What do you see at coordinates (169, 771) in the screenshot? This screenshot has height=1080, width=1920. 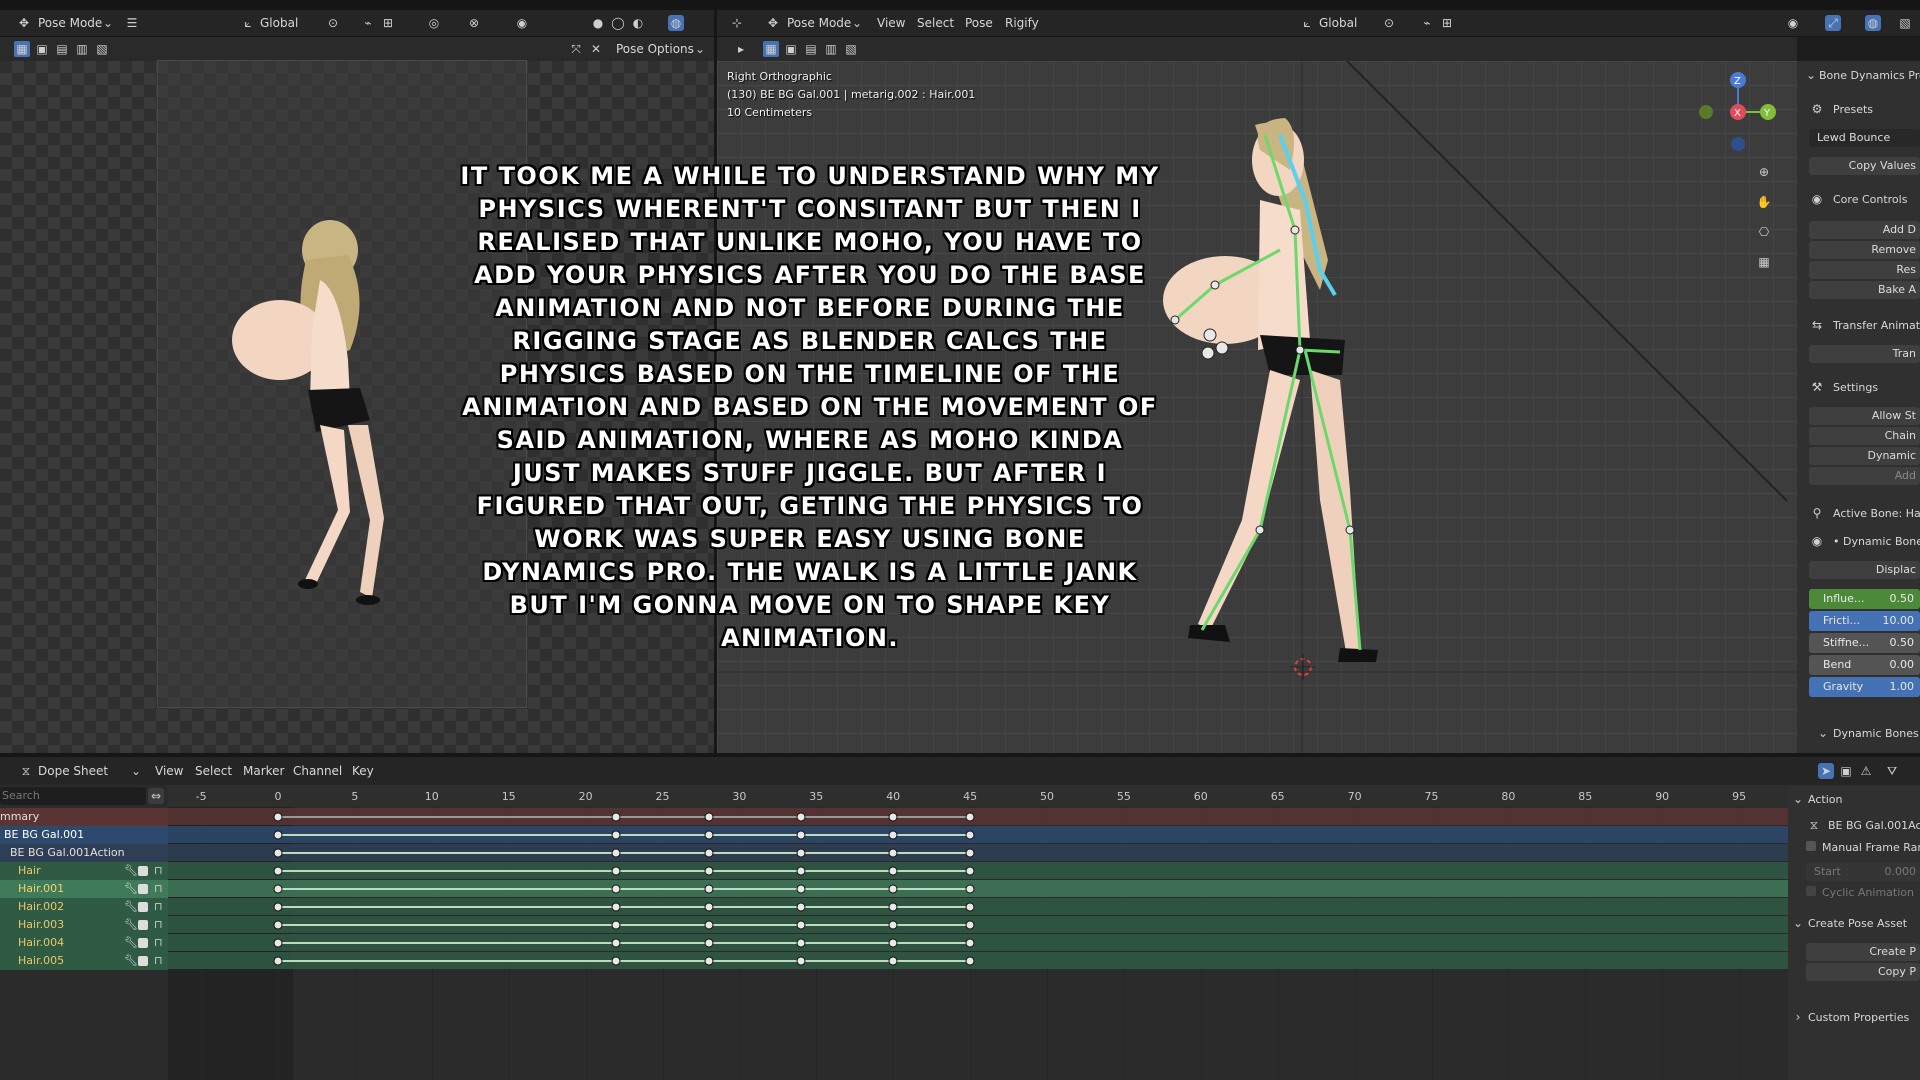 I see `ds-menu-view: View` at bounding box center [169, 771].